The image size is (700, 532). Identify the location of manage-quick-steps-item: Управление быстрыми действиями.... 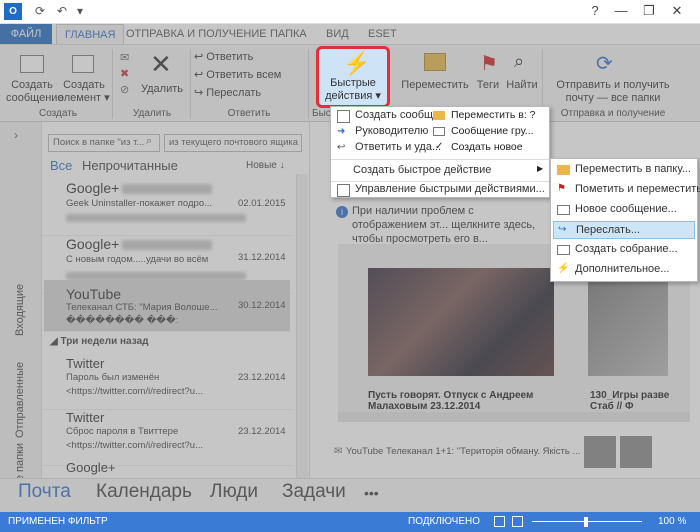
(440, 189).